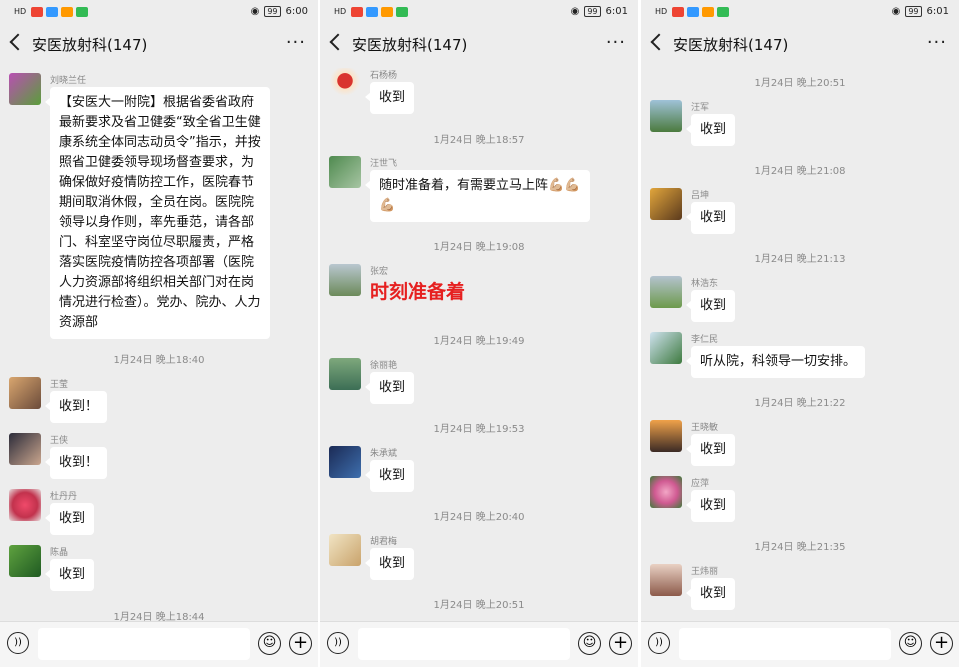 The height and width of the screenshot is (667, 960). I want to click on clock: 6:00, so click(296, 11).